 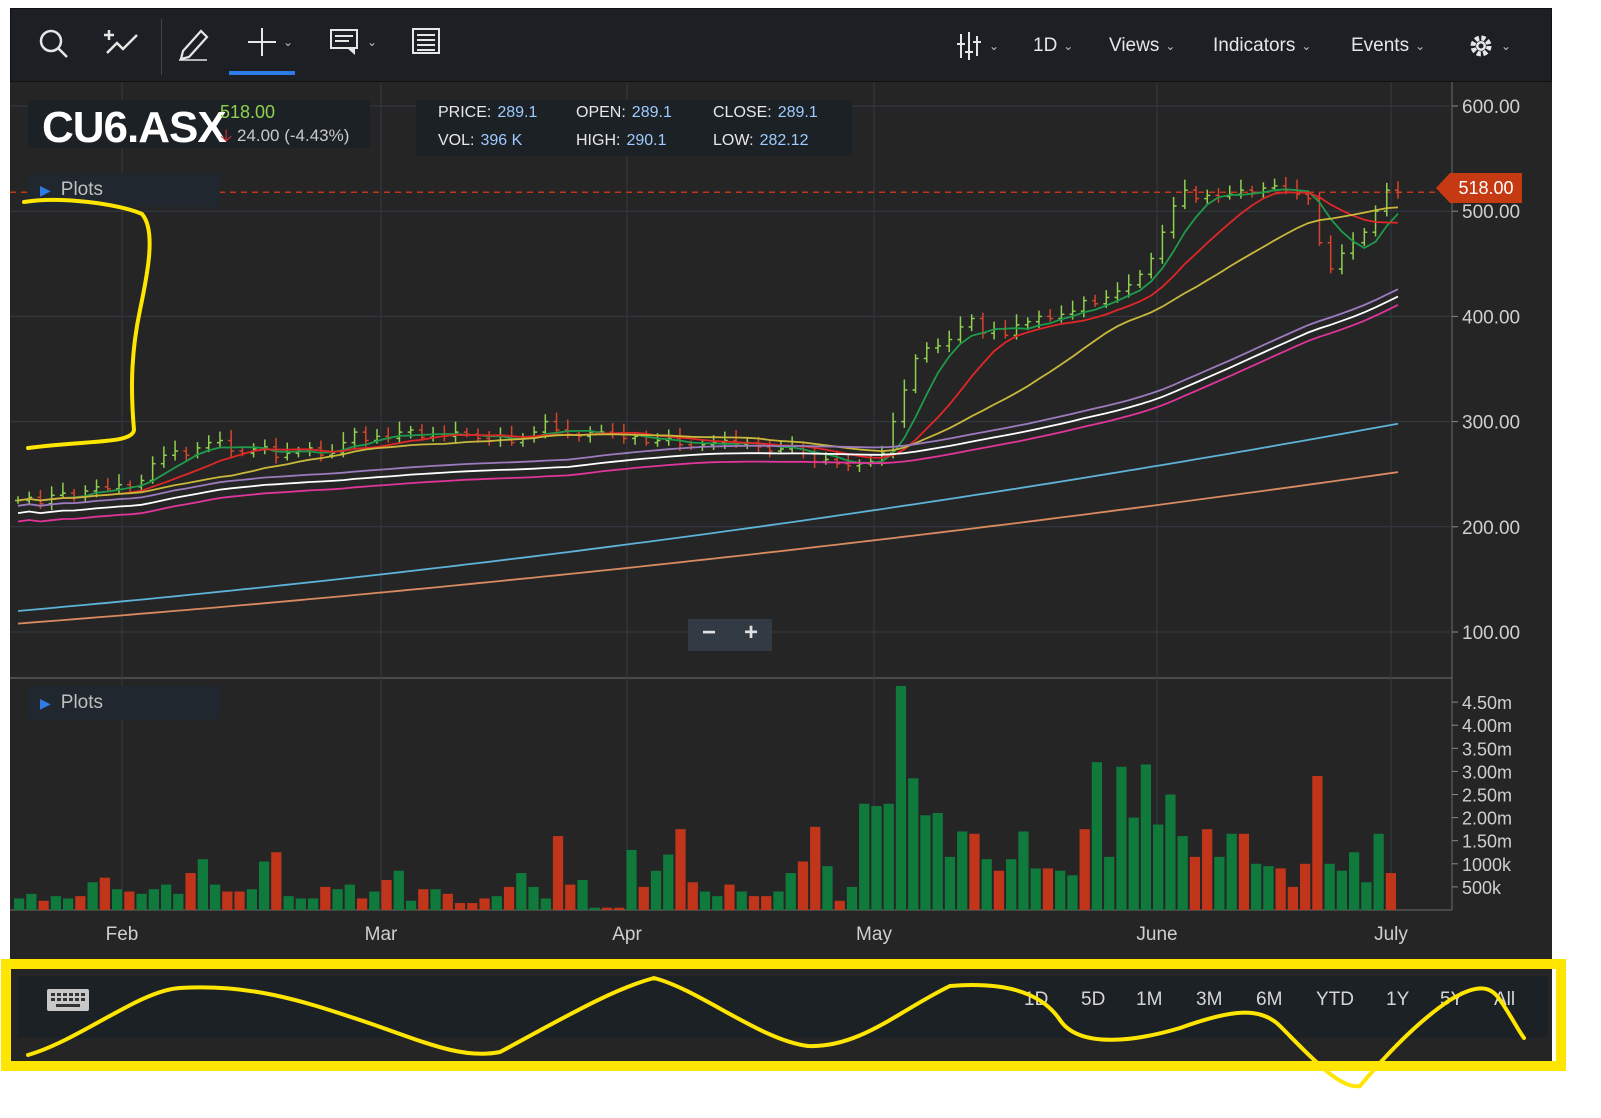 I want to click on chart-toolbar: ⌄ ⌄ ⌄ 1D ⌄ Views ⌄ Indicators ⌄ Events ⌄, so click(x=781, y=45).